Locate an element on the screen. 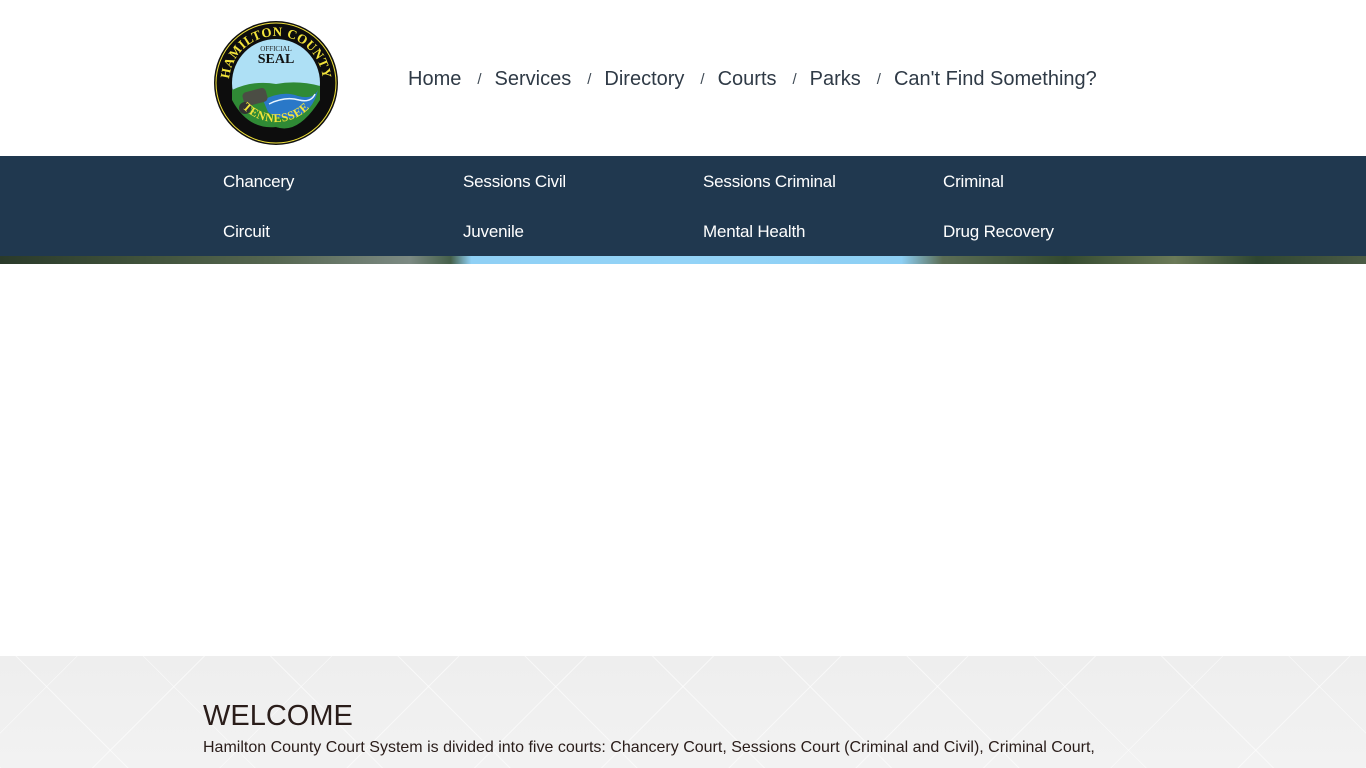 The height and width of the screenshot is (768, 1366). court-link-sessions-criminal: Sessions Criminal is located at coordinates (769, 182).